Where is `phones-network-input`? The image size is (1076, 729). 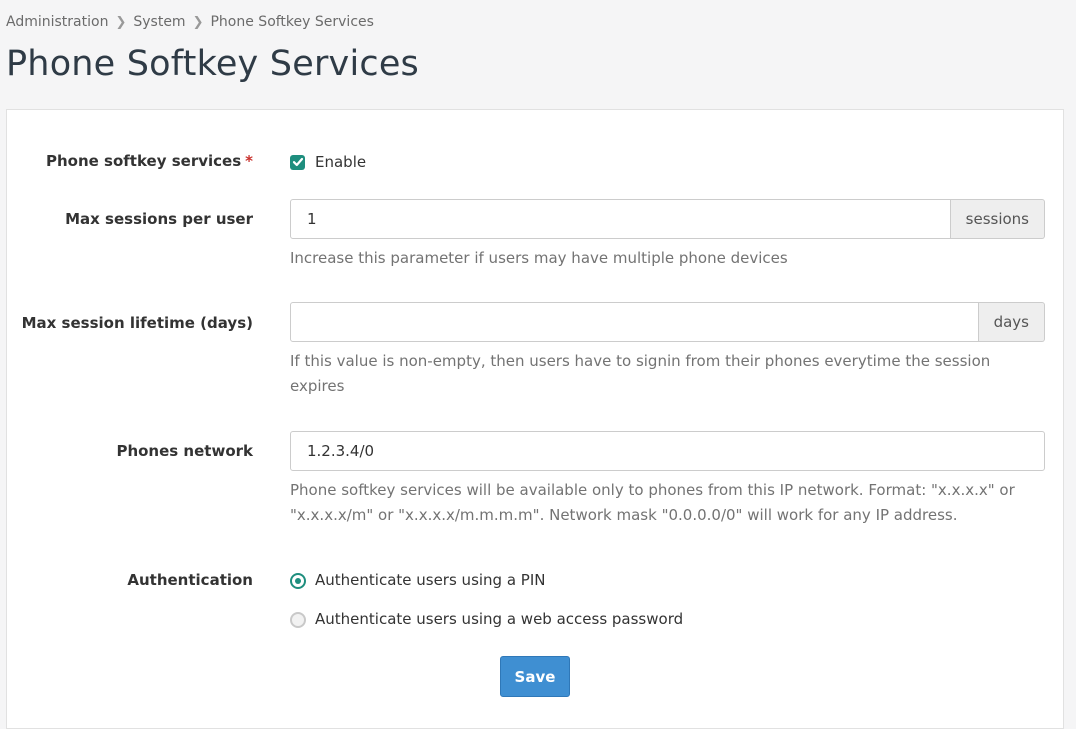
phones-network-input is located at coordinates (667, 451).